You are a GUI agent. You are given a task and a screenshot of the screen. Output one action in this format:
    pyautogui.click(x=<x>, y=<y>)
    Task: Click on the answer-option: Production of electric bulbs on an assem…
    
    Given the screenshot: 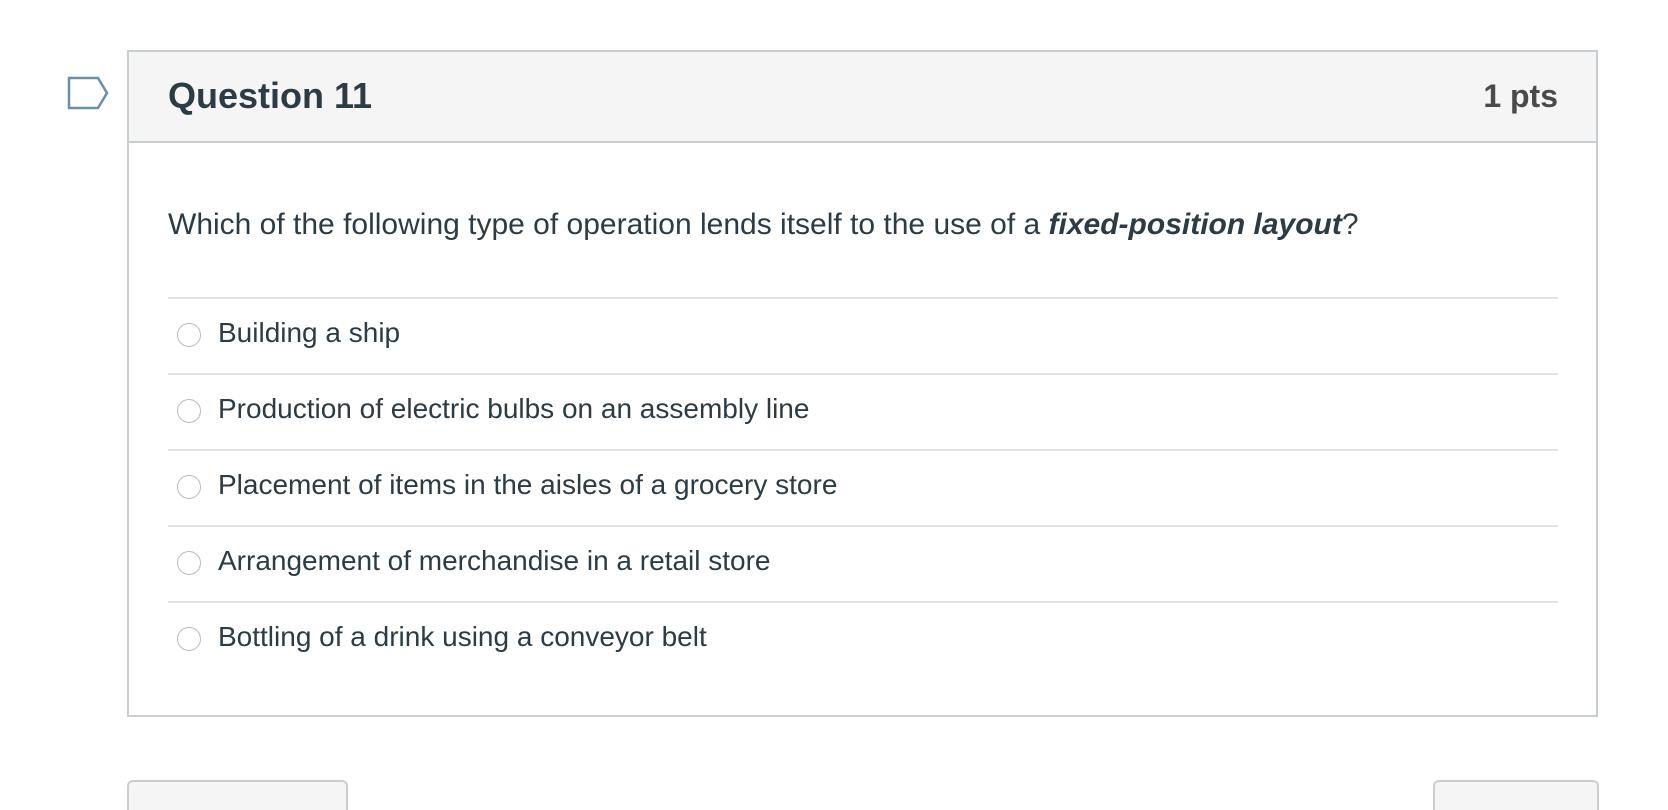 What is the action you would take?
    pyautogui.click(x=863, y=411)
    